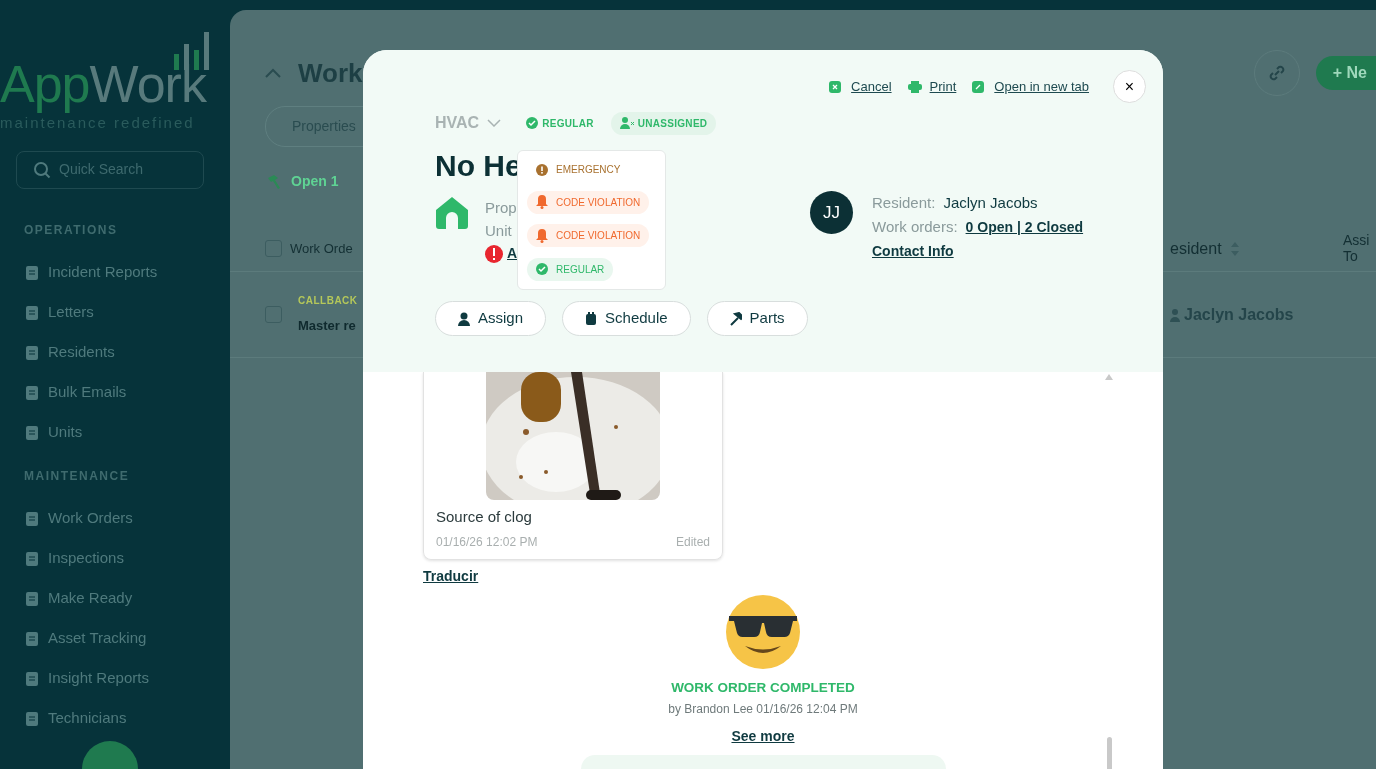  I want to click on sidebar-item: Bulk Emails, so click(115, 392).